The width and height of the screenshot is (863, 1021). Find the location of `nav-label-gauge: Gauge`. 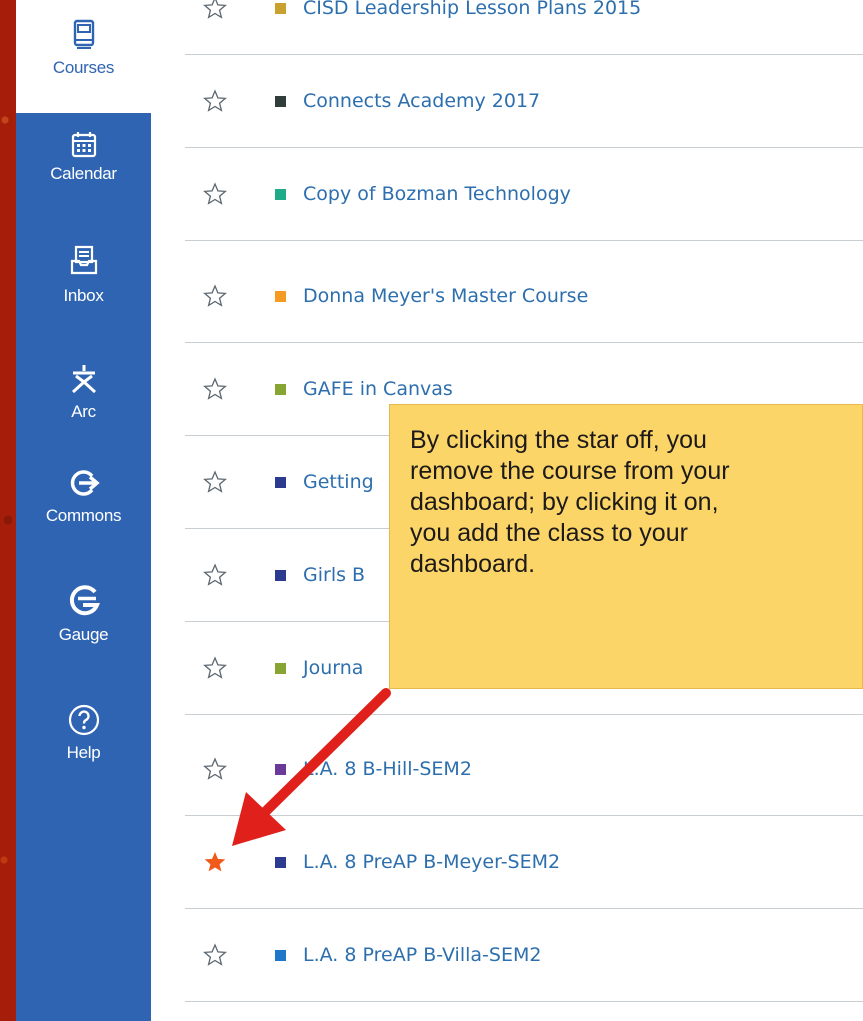

nav-label-gauge: Gauge is located at coordinates (83, 634).